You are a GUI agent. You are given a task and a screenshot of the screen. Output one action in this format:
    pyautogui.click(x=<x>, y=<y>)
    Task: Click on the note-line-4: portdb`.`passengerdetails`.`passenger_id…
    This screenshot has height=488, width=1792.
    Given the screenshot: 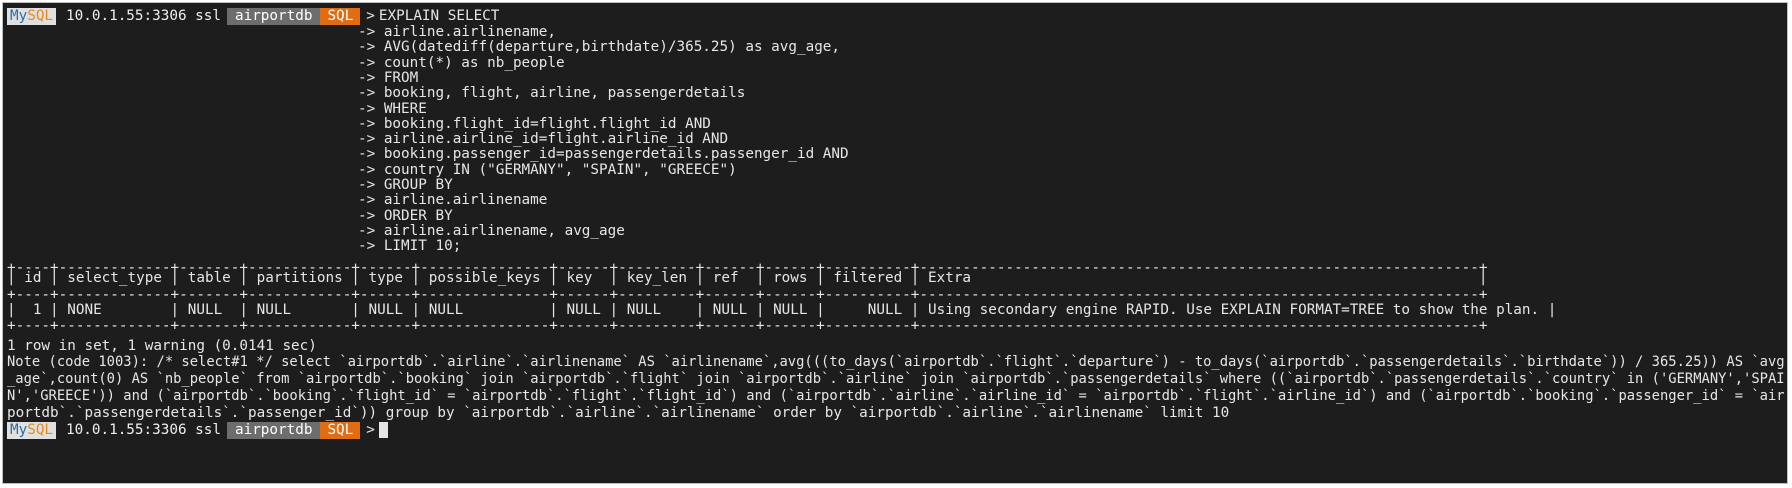 What is the action you would take?
    pyautogui.click(x=618, y=413)
    